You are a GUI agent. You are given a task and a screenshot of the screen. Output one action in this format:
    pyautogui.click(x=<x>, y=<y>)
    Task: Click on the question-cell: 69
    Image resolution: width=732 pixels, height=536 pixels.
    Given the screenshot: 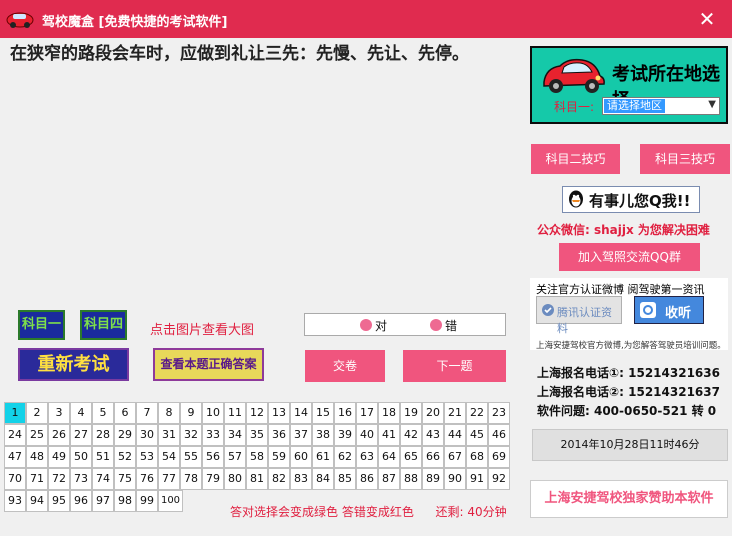 What is the action you would take?
    pyautogui.click(x=499, y=457)
    